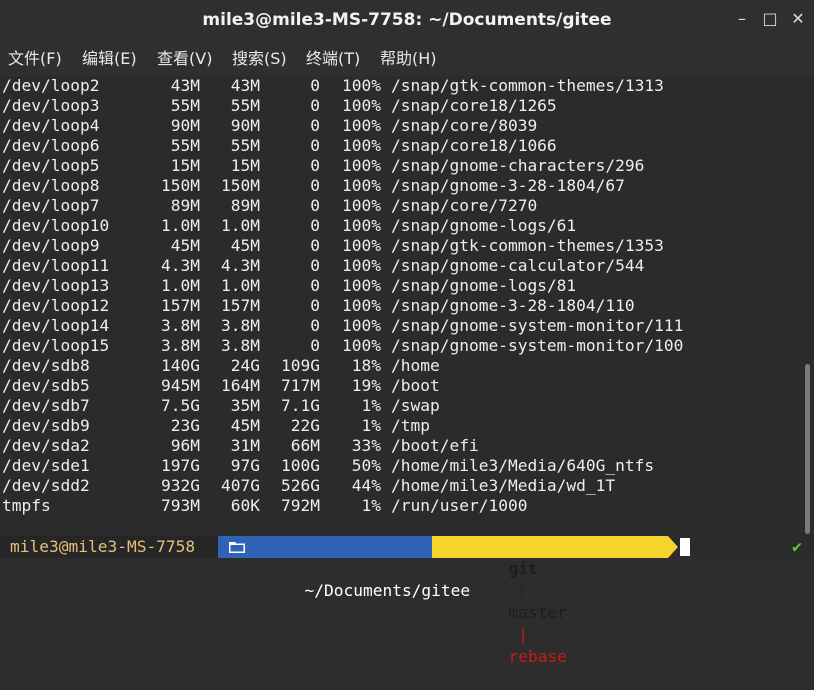 This screenshot has width=814, height=690. What do you see at coordinates (245, 425) in the screenshot?
I see `df-cell-used: 45M` at bounding box center [245, 425].